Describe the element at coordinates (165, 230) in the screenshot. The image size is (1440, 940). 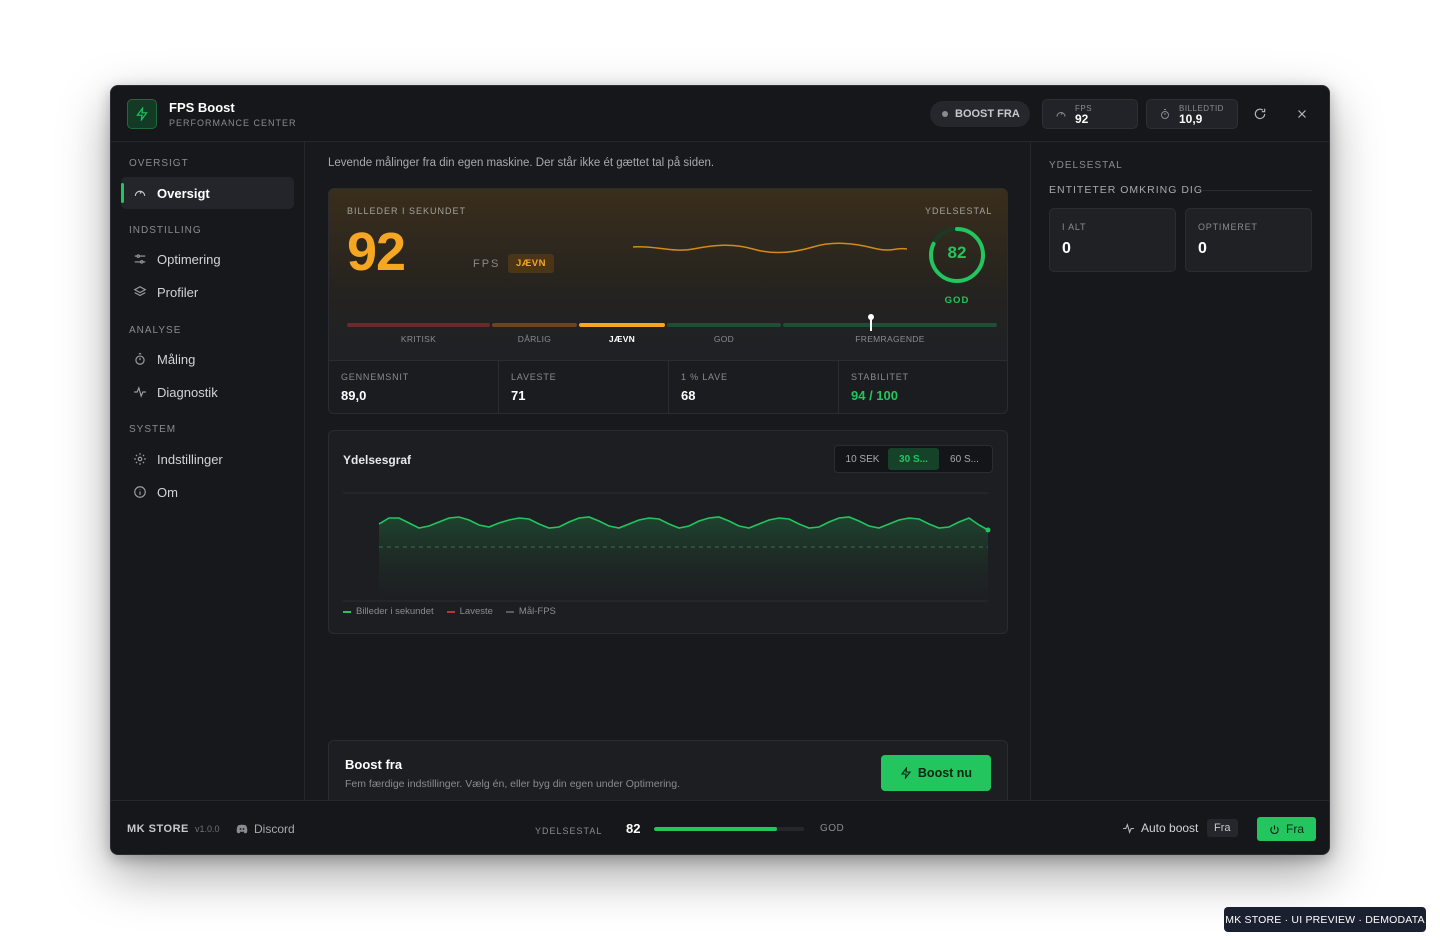
I see `section-indstilling: INDSTILLING` at that location.